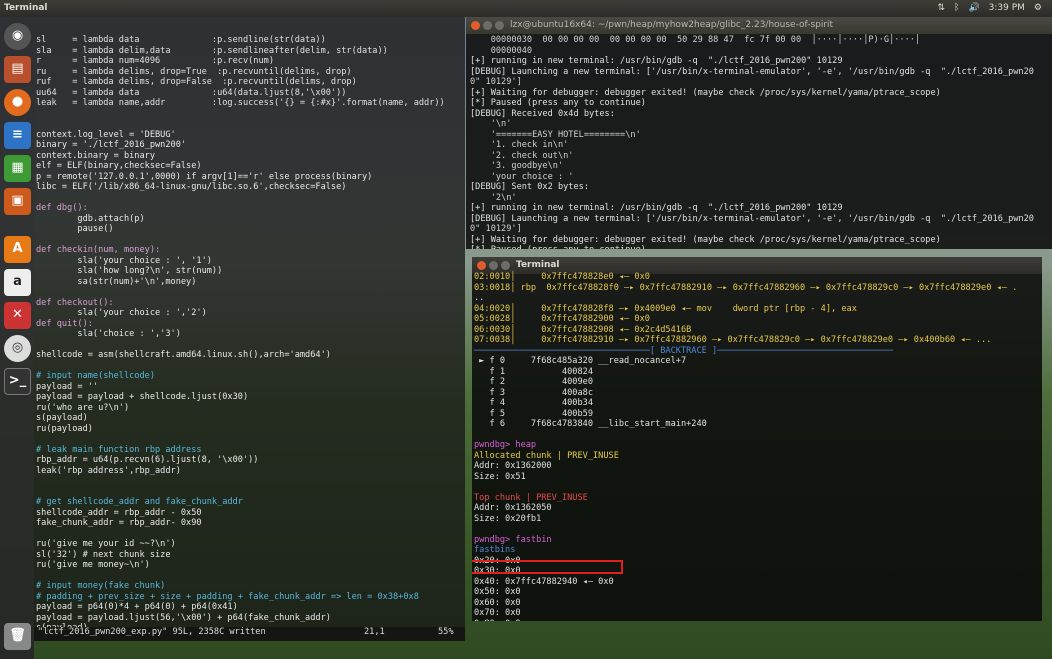 The height and width of the screenshot is (659, 1052). What do you see at coordinates (526, 8) in the screenshot?
I see `top-panel: Terminal ⇅ ᛒ 🔊 3:39 PM ⚙` at bounding box center [526, 8].